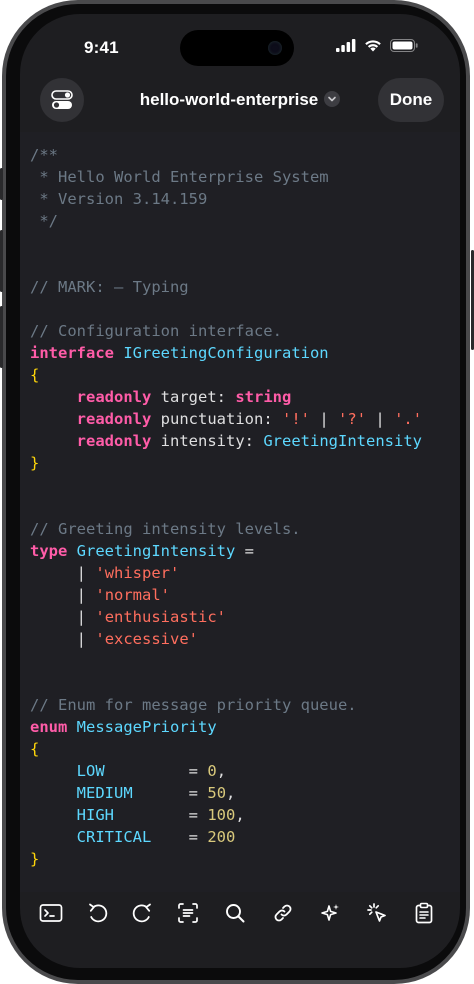  I want to click on code-line: * Hello World Enterprise System, so click(179, 177).